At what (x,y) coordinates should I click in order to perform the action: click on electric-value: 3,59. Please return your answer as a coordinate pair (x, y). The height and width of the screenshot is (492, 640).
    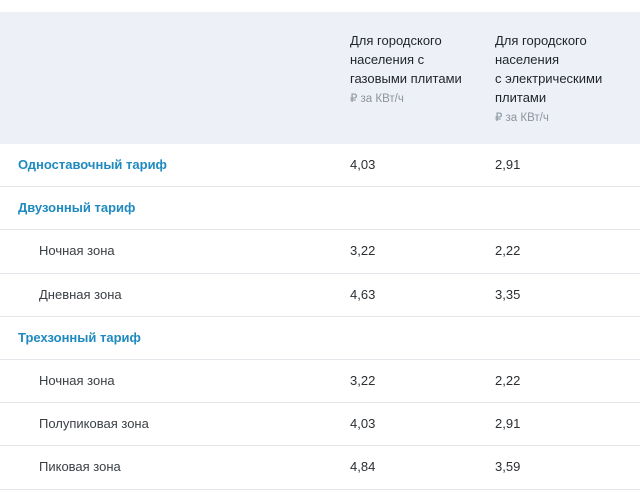
    Looking at the image, I should click on (508, 467).